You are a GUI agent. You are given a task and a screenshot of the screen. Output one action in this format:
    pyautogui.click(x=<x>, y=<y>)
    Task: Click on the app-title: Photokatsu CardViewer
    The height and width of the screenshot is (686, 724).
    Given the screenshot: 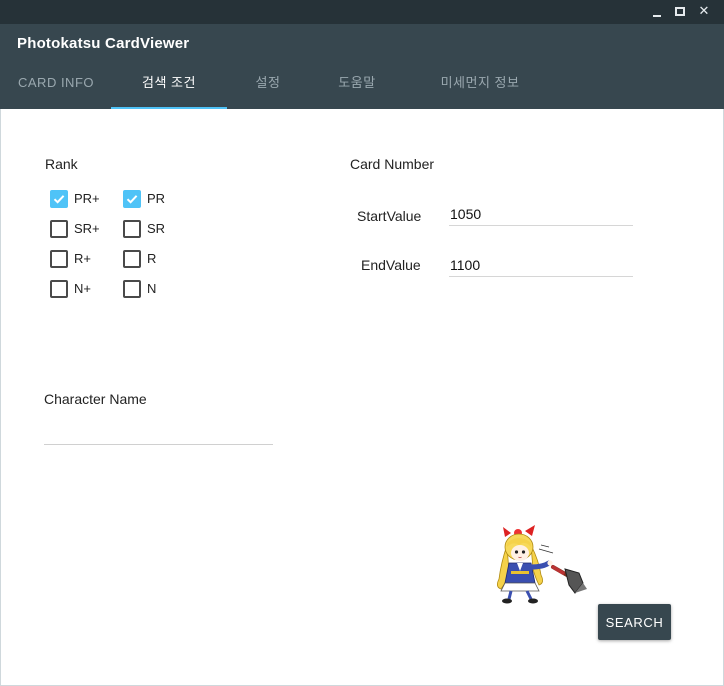 What is the action you would take?
    pyautogui.click(x=103, y=43)
    